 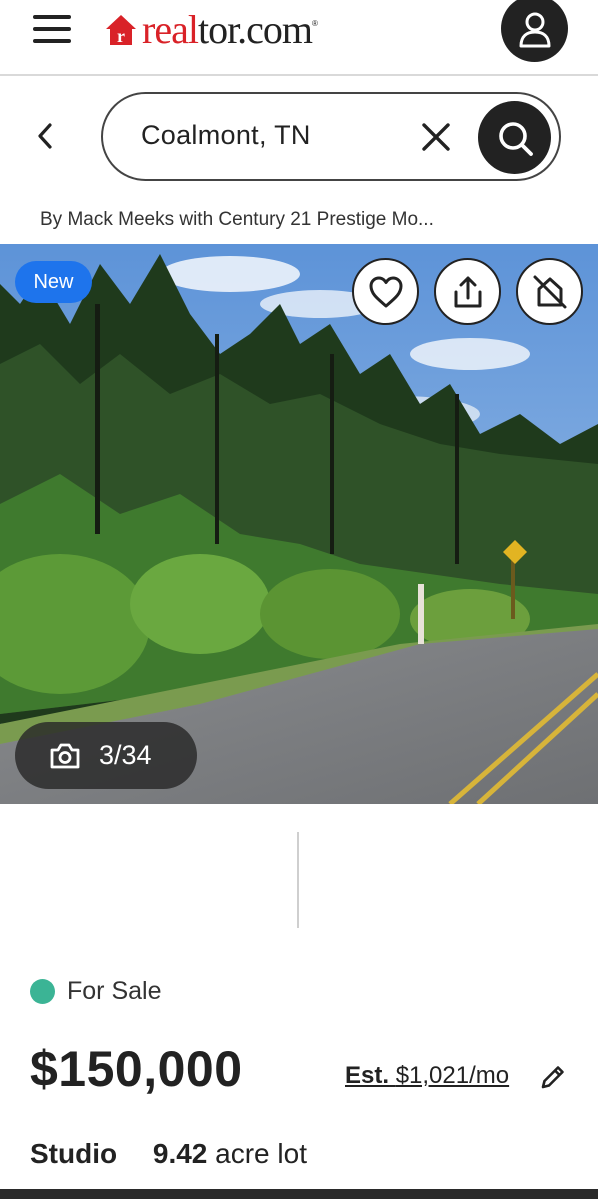 I want to click on search-row: Coalmont, TN, so click(x=299, y=138).